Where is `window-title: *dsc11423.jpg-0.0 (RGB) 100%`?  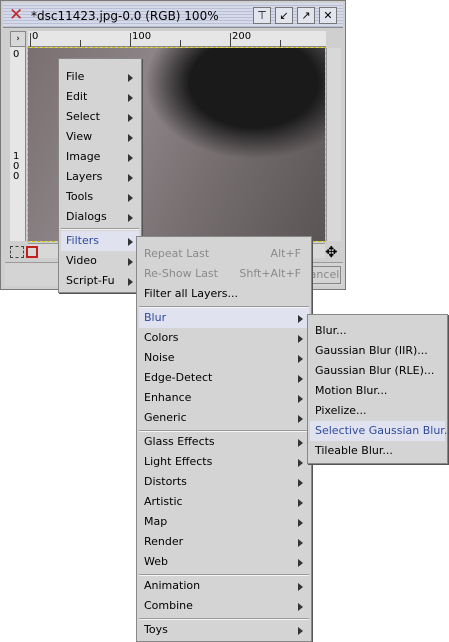
window-title: *dsc11423.jpg-0.0 (RGB) 100% is located at coordinates (125, 16).